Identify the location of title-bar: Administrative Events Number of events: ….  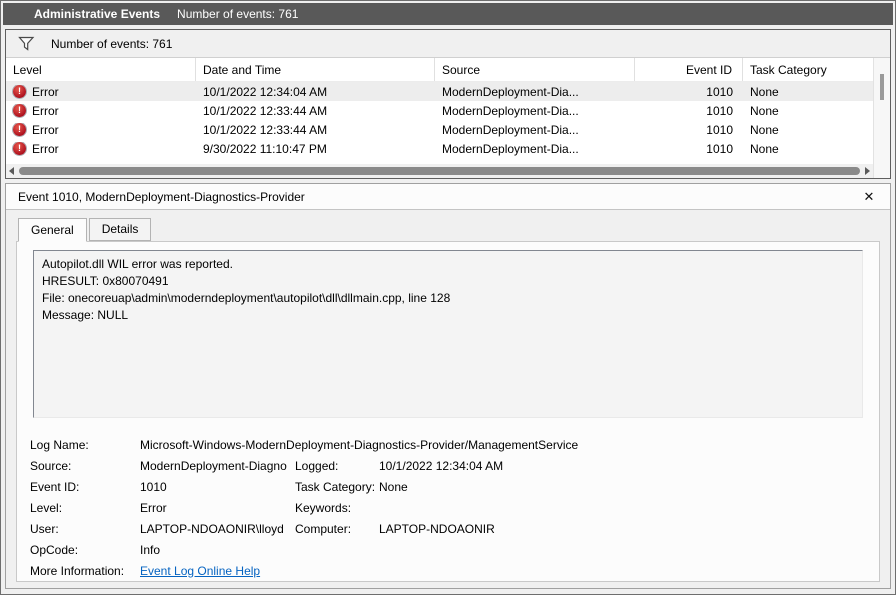
(448, 14).